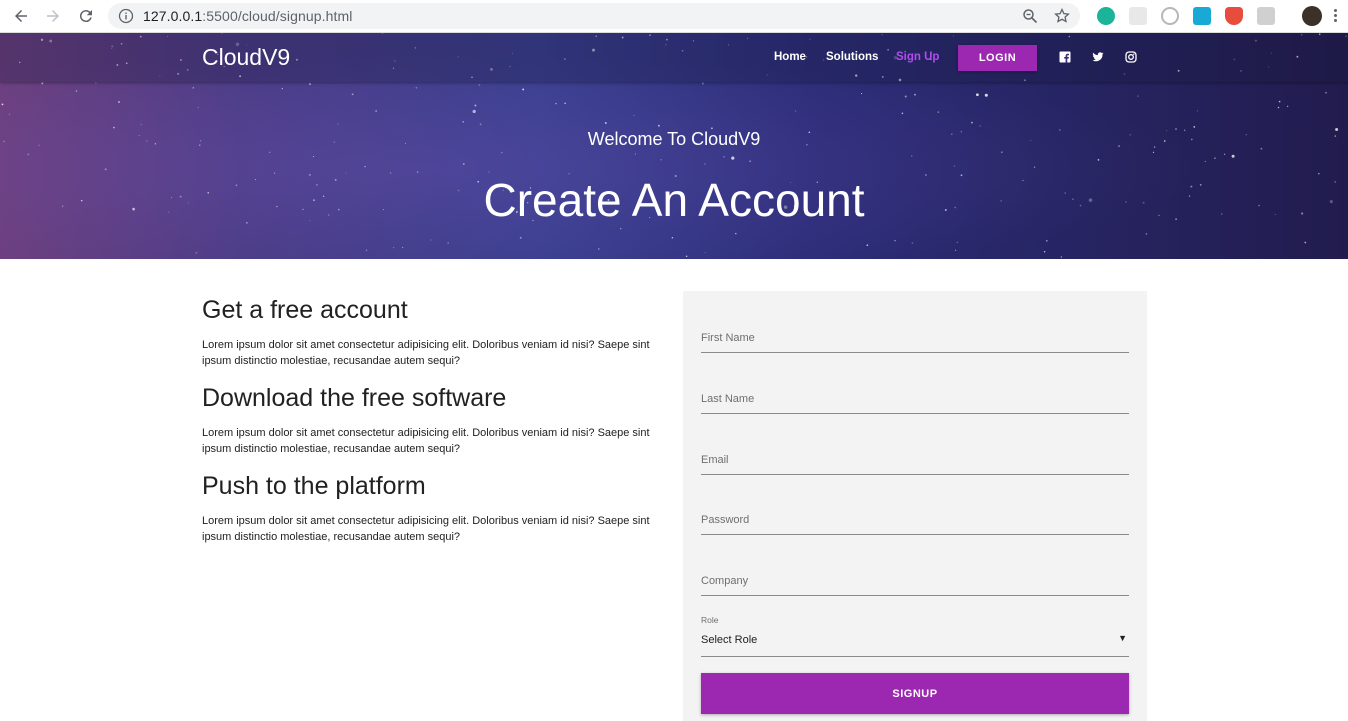 Image resolution: width=1348 pixels, height=721 pixels. What do you see at coordinates (997, 58) in the screenshot?
I see `login-button: LOGIN` at bounding box center [997, 58].